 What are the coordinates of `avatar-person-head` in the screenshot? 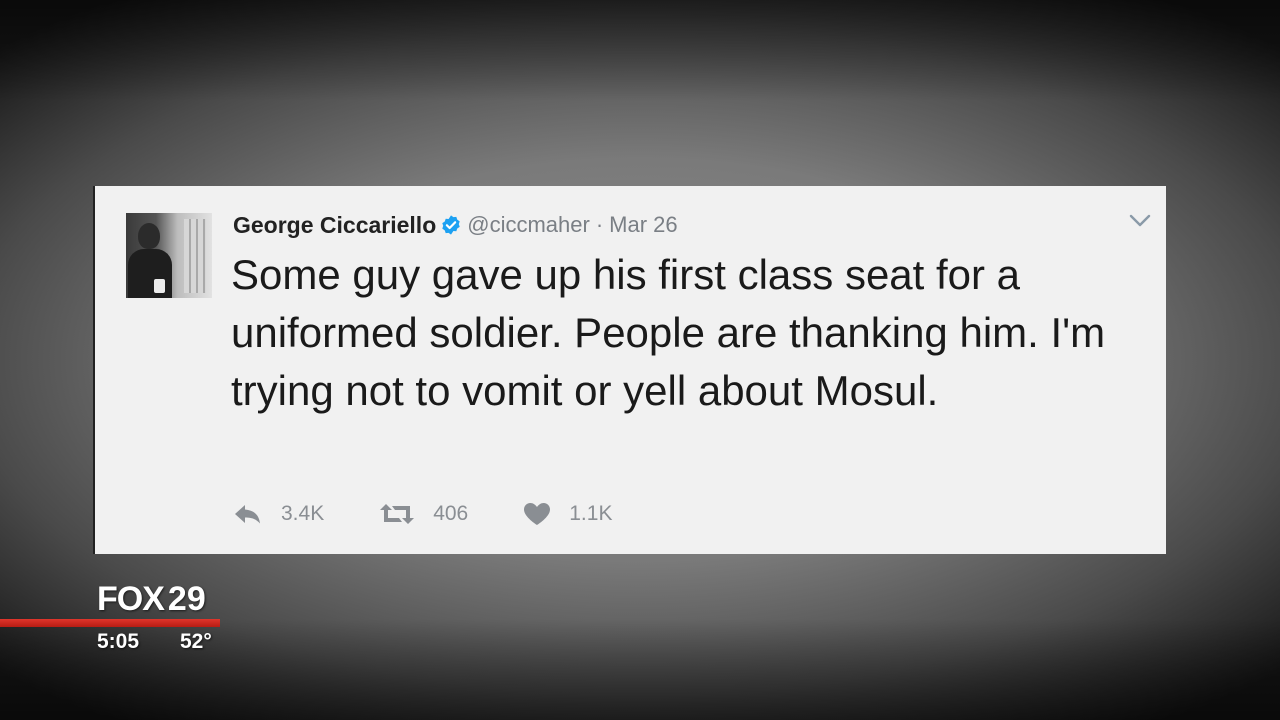 It's located at (149, 236).